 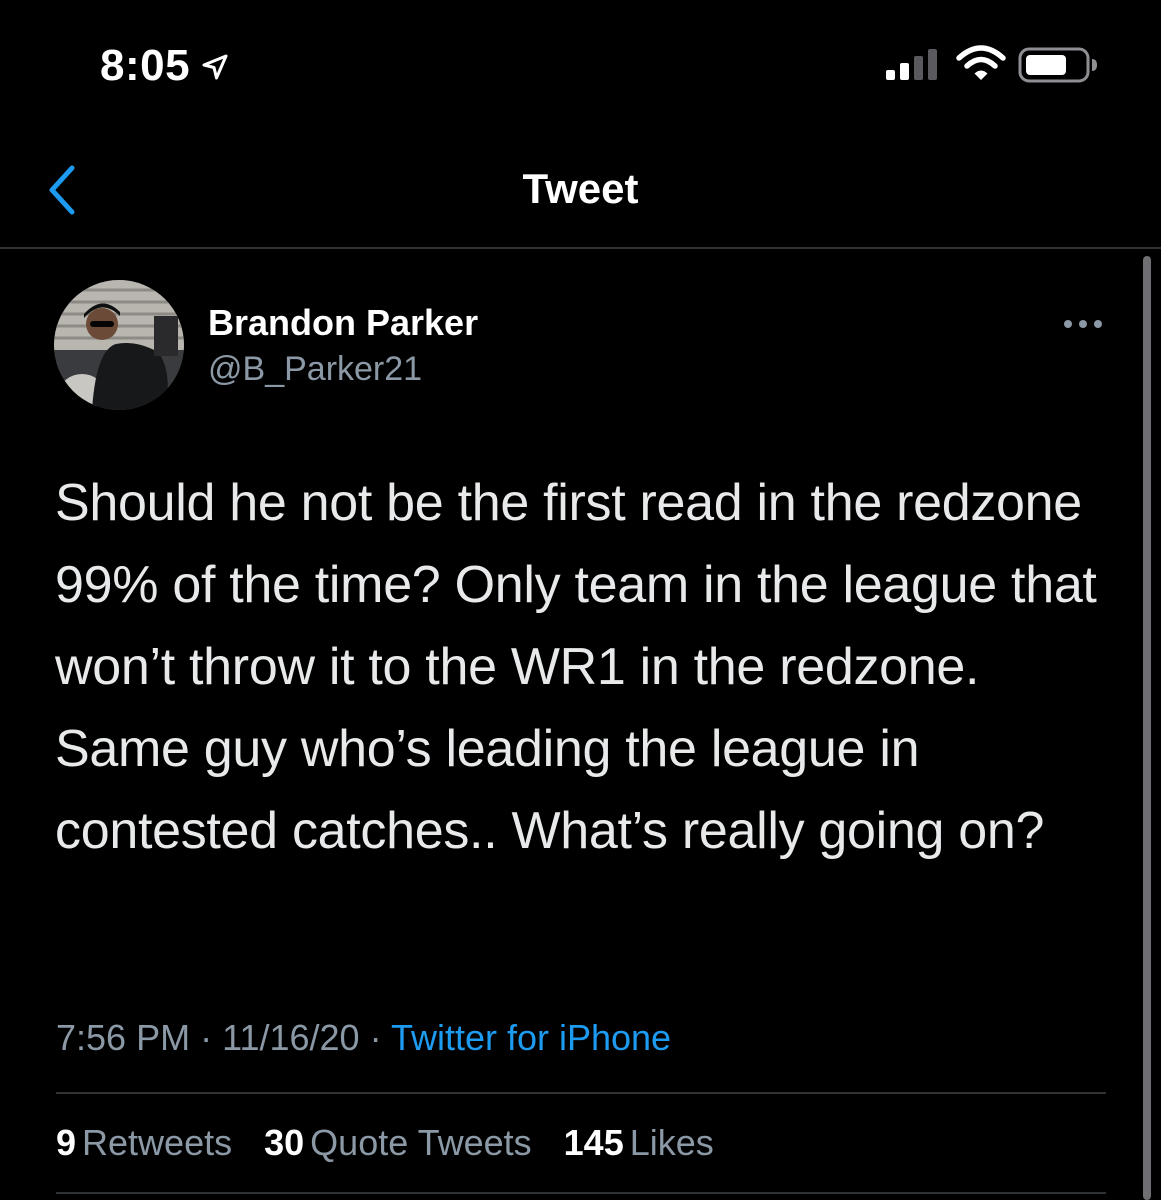 I want to click on page-title: Tweet, so click(x=580, y=188).